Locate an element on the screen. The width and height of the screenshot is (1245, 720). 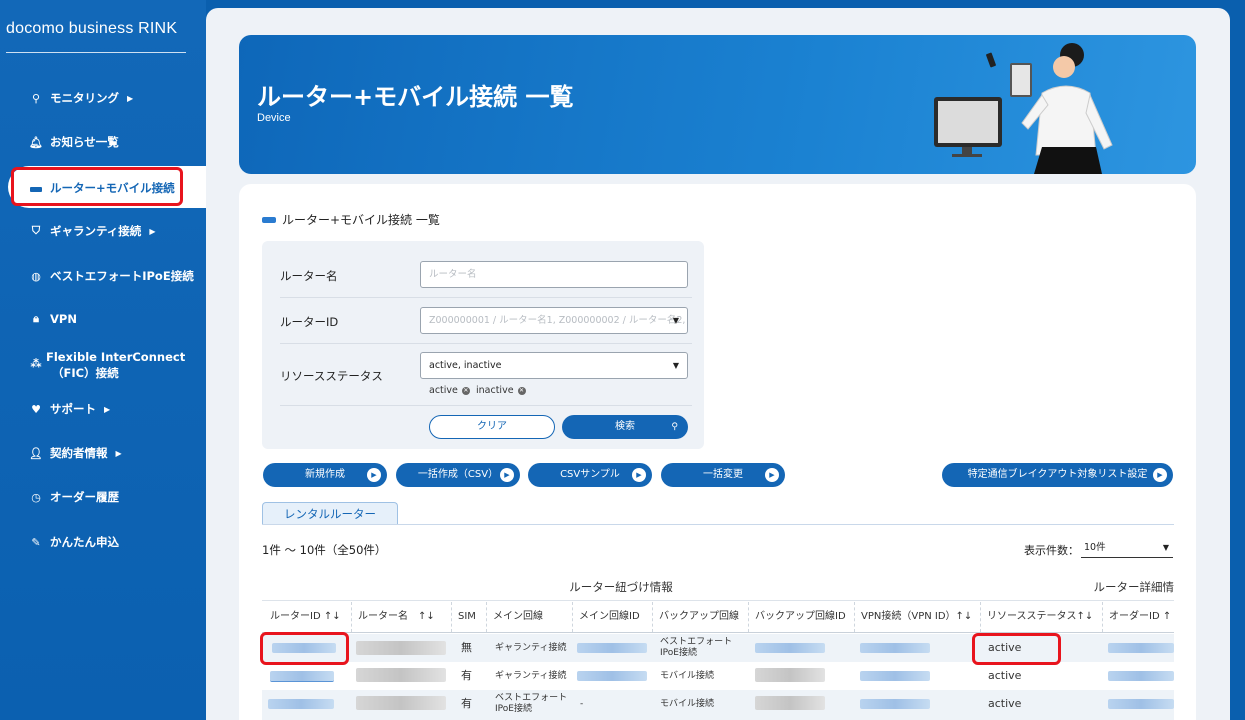
search-icon: ⚲ is located at coordinates (674, 427).